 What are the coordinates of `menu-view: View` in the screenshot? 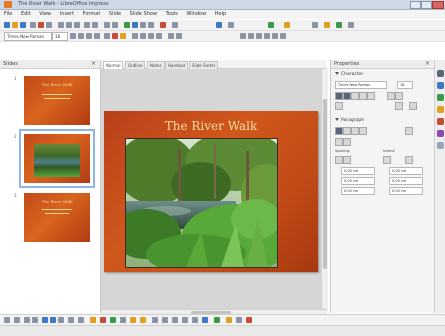 It's located at (45, 14).